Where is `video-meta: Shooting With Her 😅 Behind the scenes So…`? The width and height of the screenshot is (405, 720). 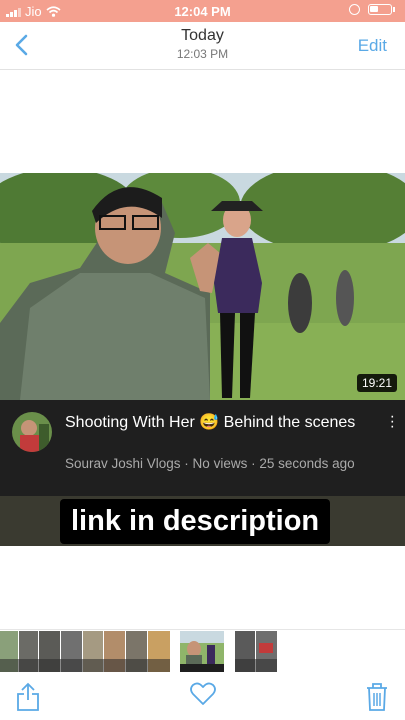
video-meta: Shooting With Her 😅 Behind the scenes So… is located at coordinates (202, 448).